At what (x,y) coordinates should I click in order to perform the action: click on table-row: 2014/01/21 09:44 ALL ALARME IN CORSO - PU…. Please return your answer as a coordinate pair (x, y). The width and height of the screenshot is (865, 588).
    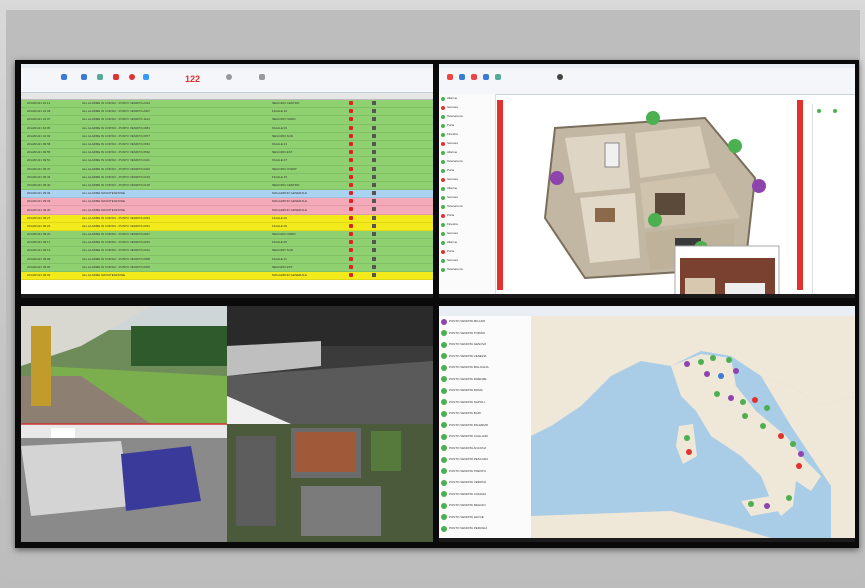
    Looking at the image, I should click on (227, 177).